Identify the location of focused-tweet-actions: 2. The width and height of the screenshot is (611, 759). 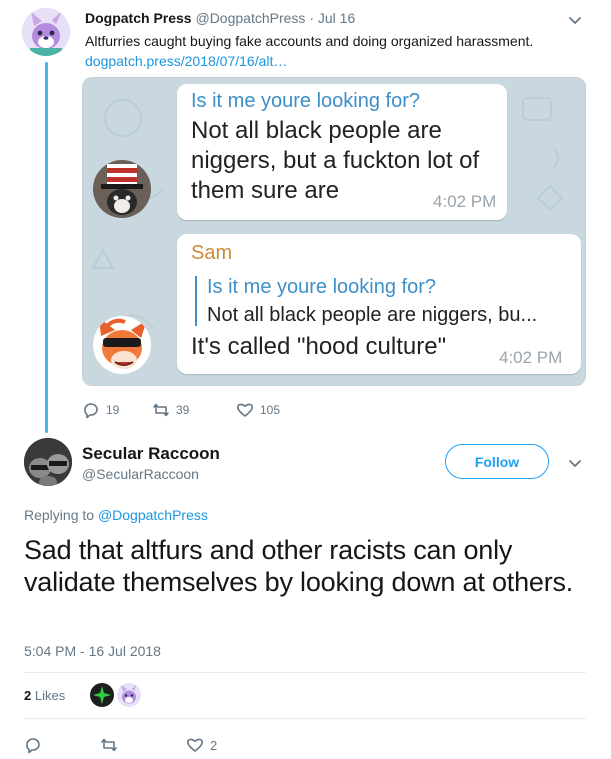
(120, 745).